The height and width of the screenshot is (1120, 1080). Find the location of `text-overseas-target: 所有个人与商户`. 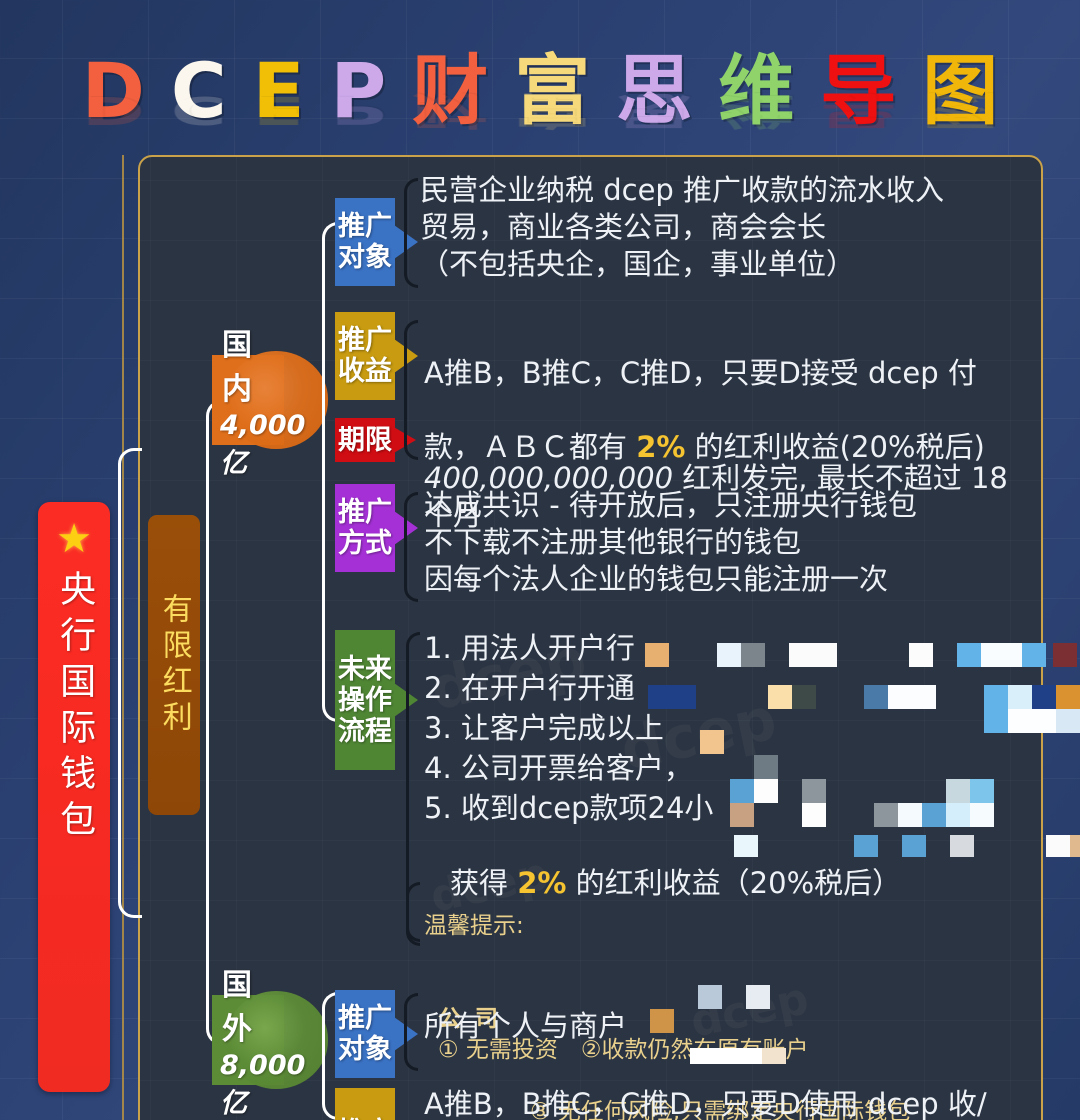

text-overseas-target: 所有个人与商户 is located at coordinates (526, 1026).